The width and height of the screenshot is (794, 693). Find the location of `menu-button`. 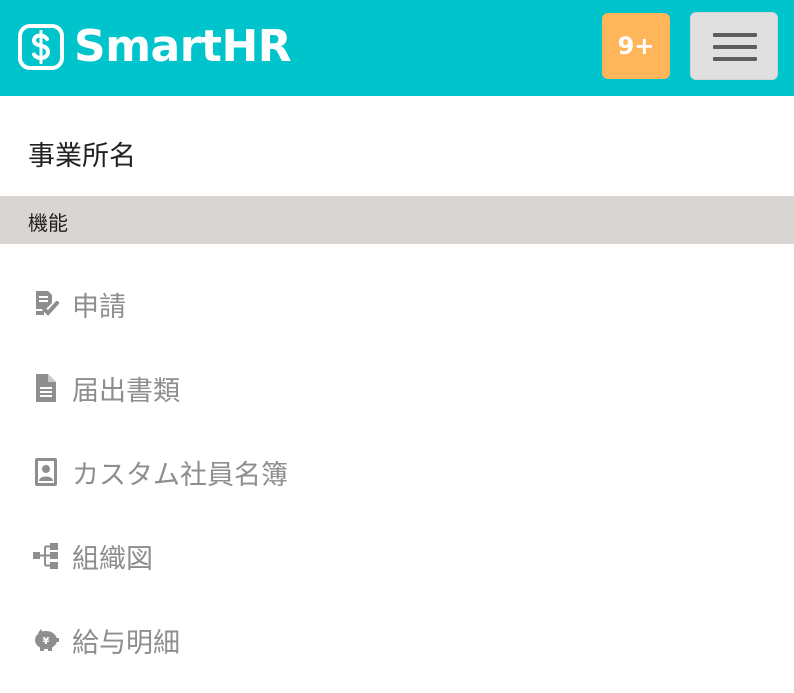

menu-button is located at coordinates (734, 46).